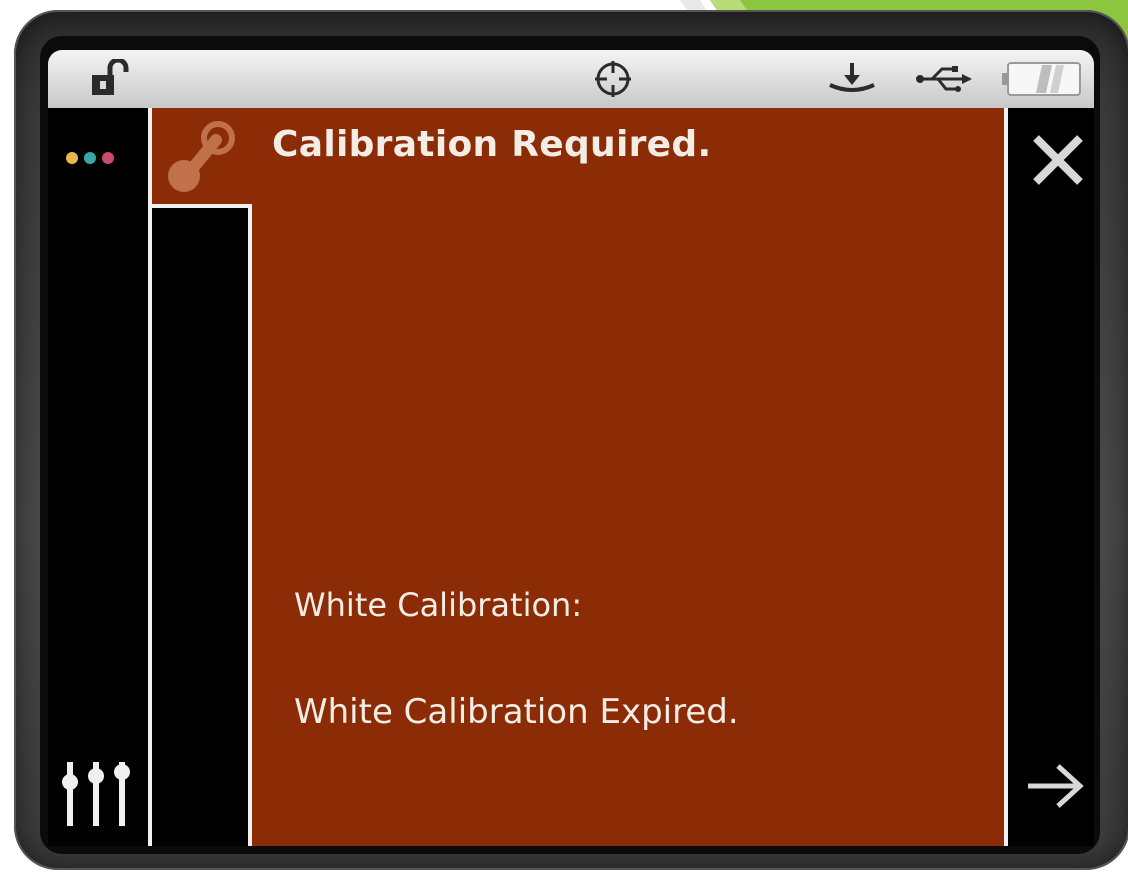 This screenshot has width=1128, height=872. Describe the element at coordinates (613, 79) in the screenshot. I see `crosshair-target-icon` at that location.